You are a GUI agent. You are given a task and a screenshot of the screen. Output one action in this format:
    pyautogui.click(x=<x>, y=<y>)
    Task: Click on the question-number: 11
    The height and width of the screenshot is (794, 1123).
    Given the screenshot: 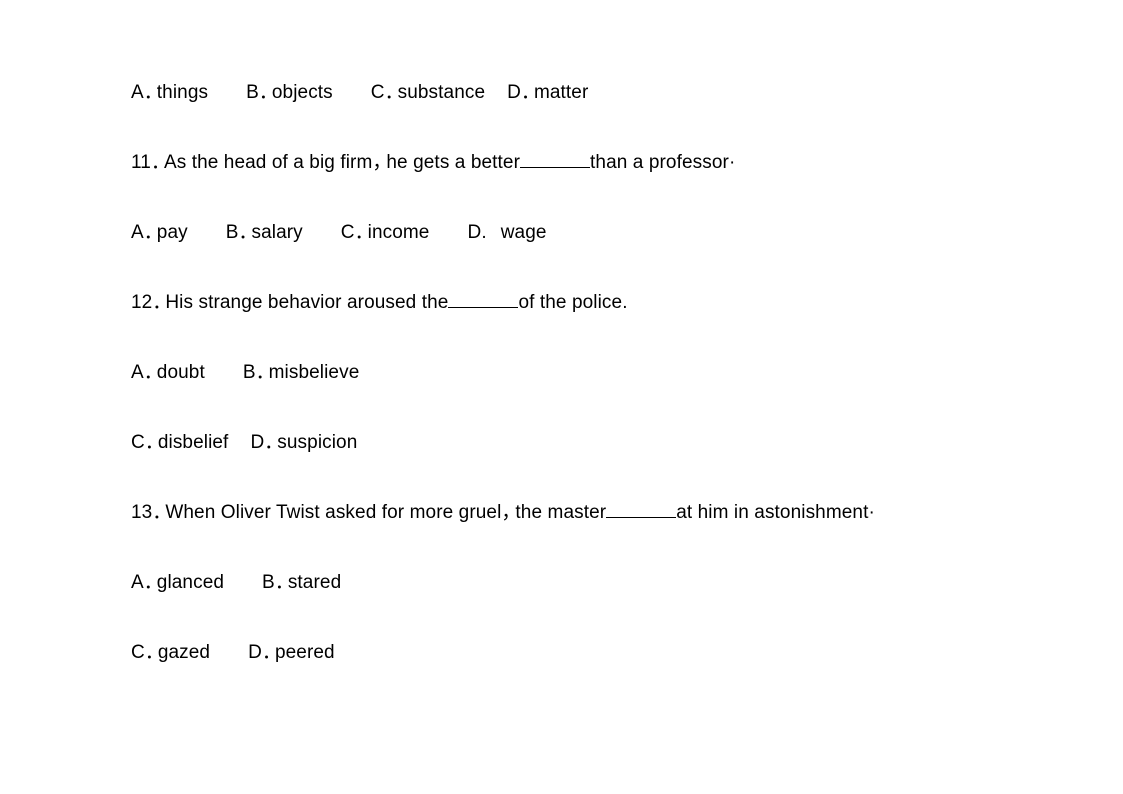 What is the action you would take?
    pyautogui.click(x=141, y=162)
    